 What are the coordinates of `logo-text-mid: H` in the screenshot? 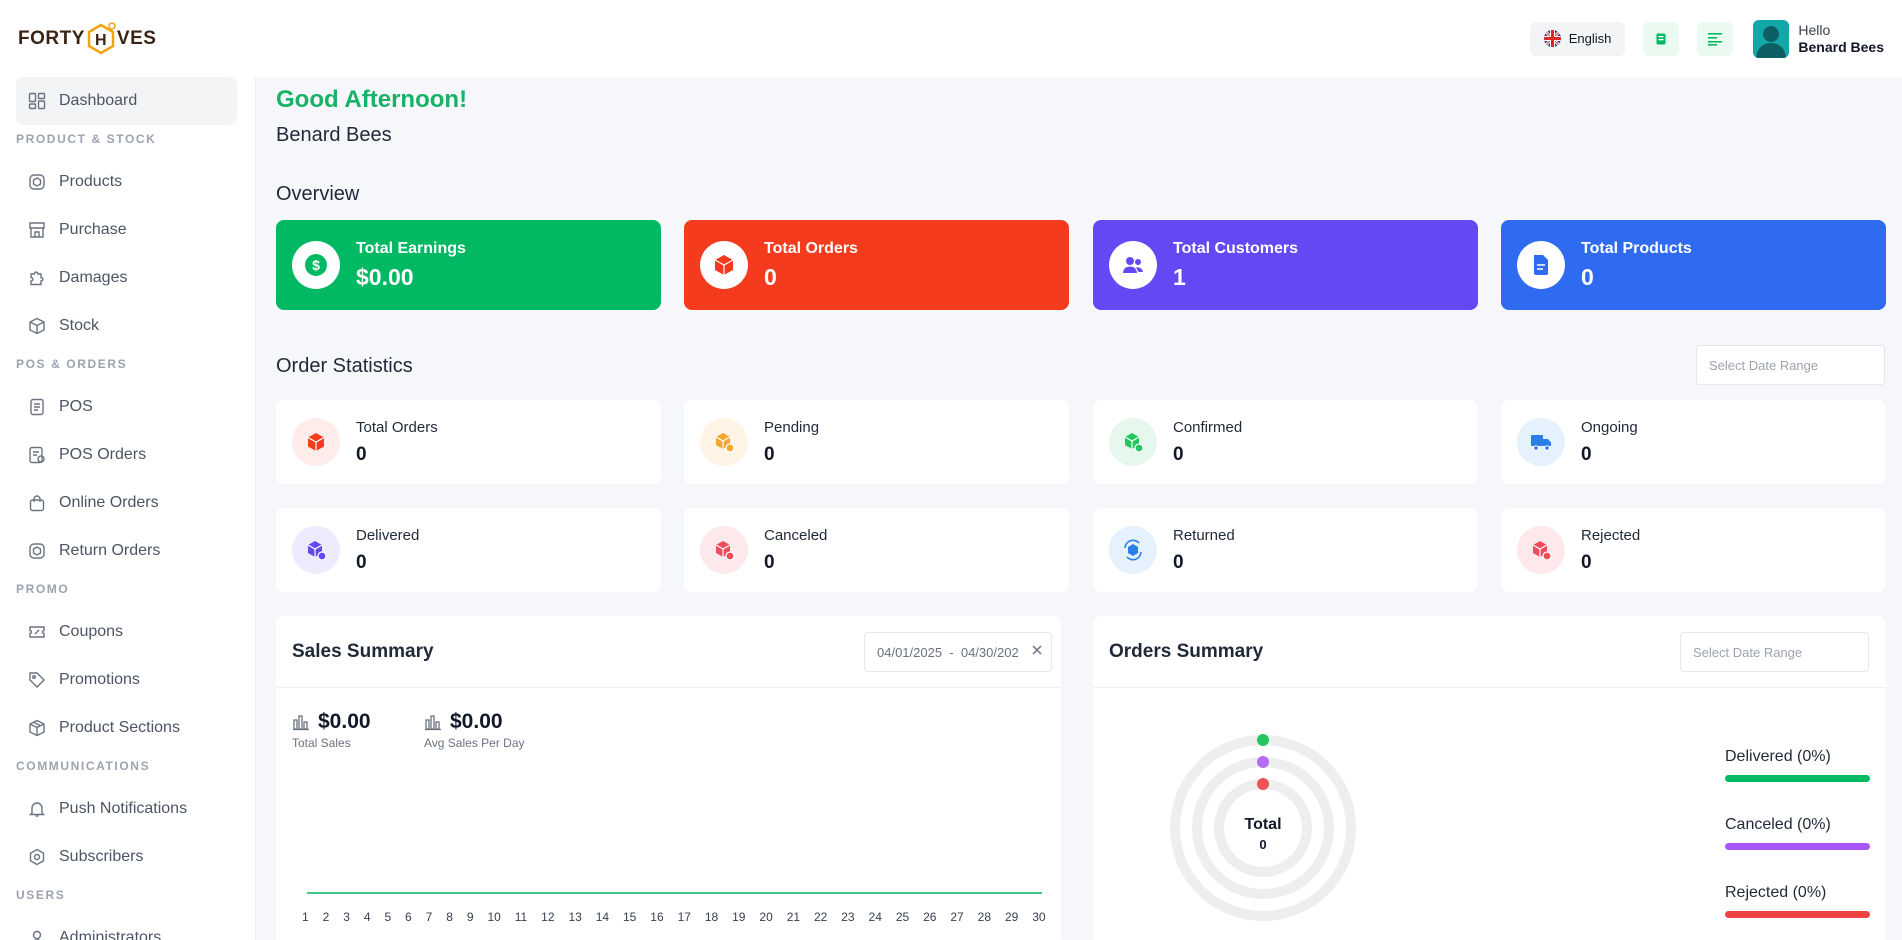 It's located at (101, 40).